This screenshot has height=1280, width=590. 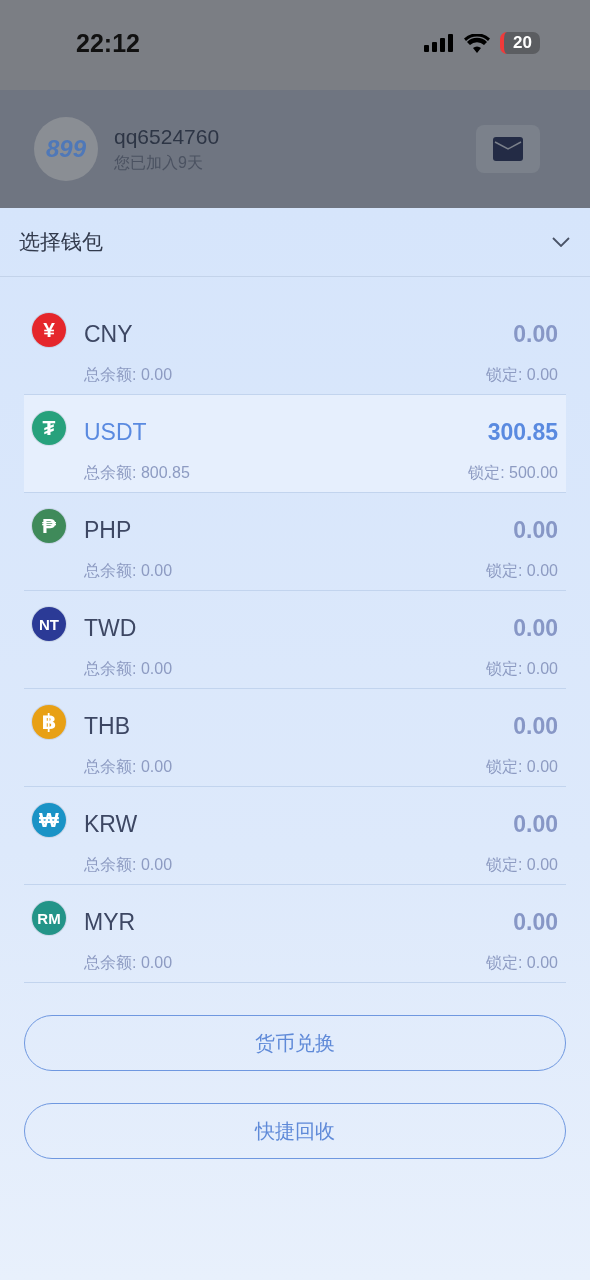 What do you see at coordinates (49, 330) in the screenshot?
I see `currency-icon: ¥` at bounding box center [49, 330].